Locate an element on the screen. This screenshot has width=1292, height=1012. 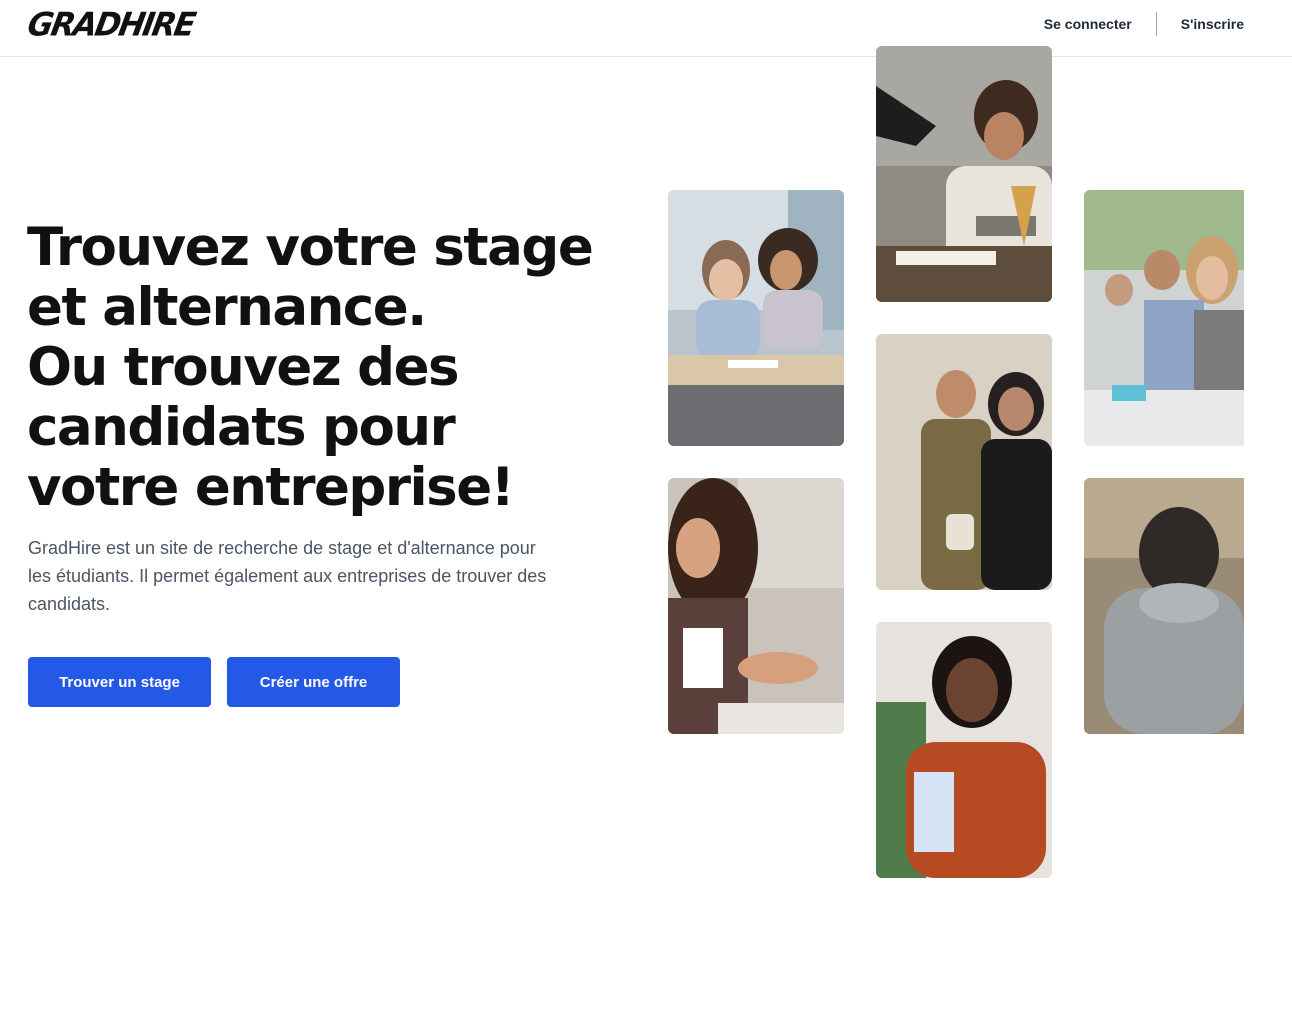
photo-smiling-student is located at coordinates (964, 750).